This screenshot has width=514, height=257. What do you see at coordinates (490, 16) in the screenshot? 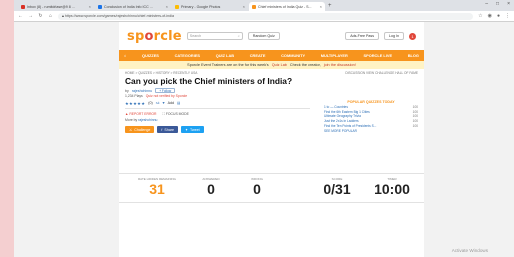
I see `extension-icon: ◉` at bounding box center [490, 16].